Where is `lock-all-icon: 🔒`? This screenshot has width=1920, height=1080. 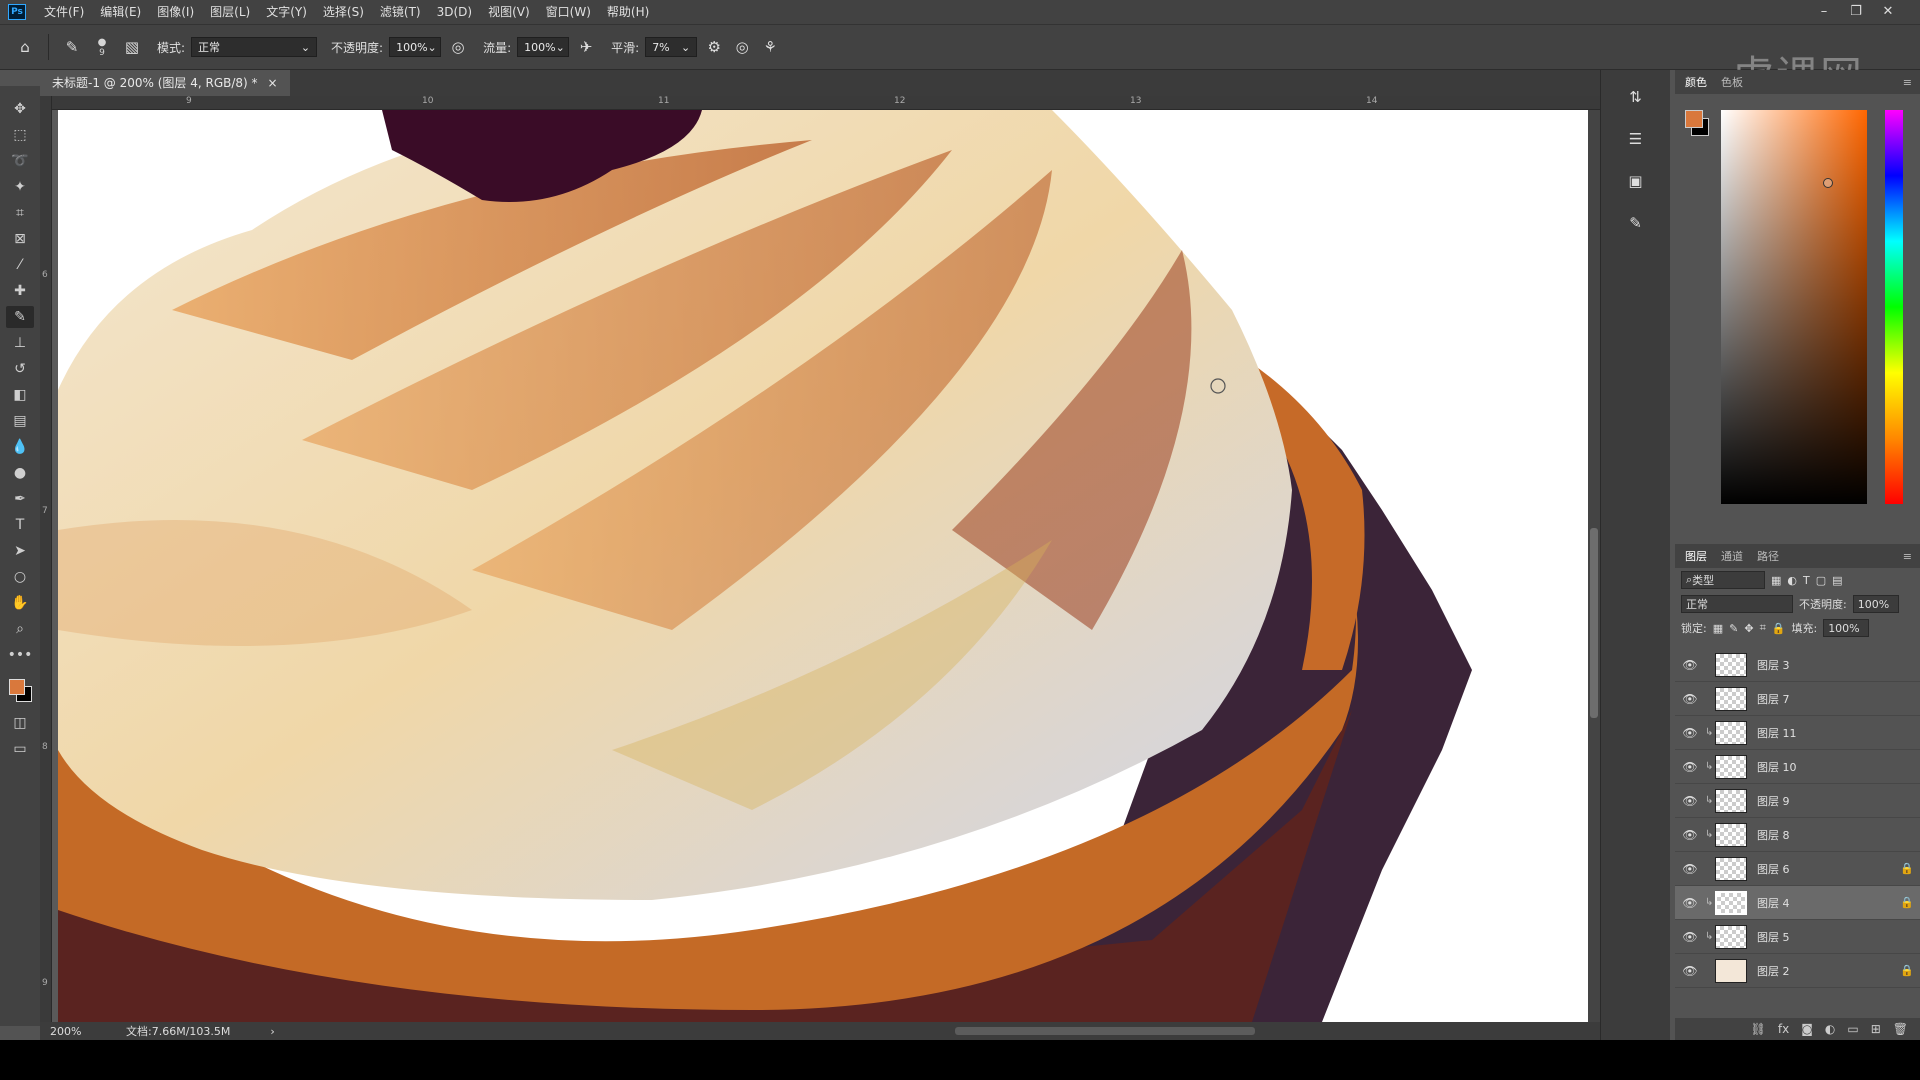
lock-all-icon: 🔒 is located at coordinates (1779, 628).